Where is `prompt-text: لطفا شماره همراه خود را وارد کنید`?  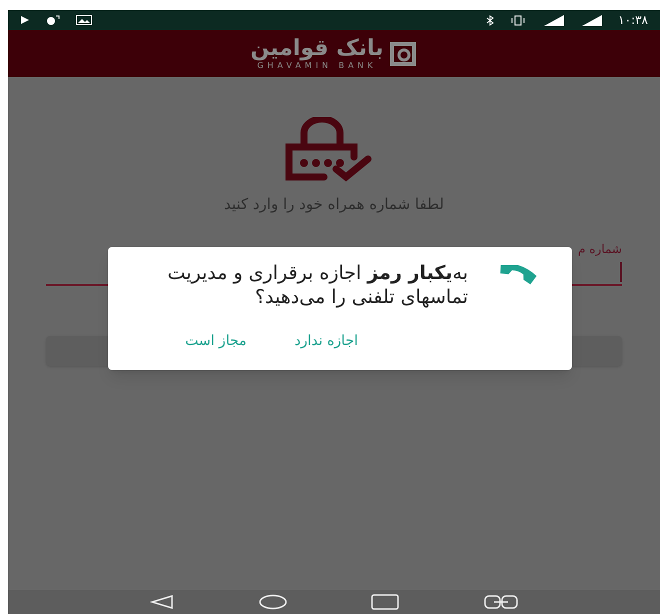
prompt-text: لطفا شماره همراه خود را وارد کنید is located at coordinates (334, 204).